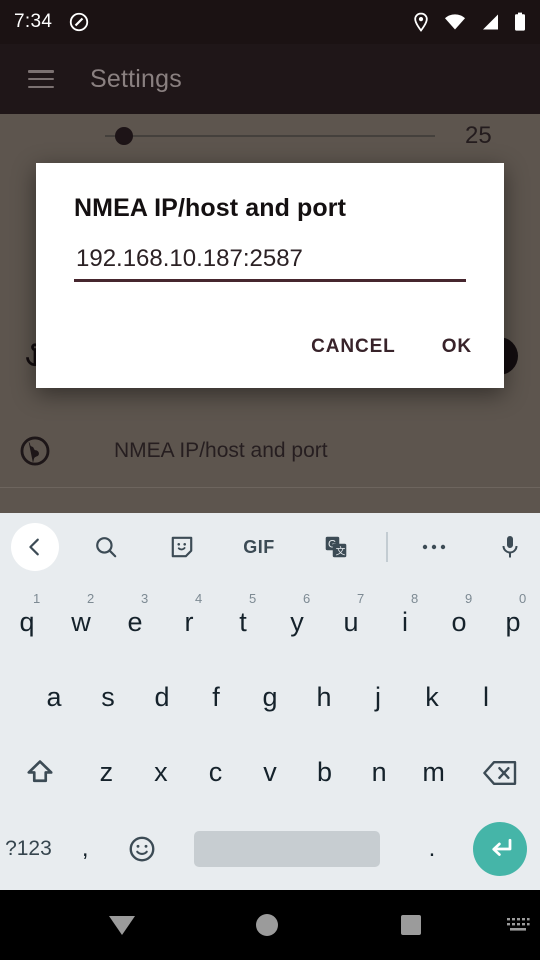 The image size is (540, 960). I want to click on key-x: x, so click(161, 772).